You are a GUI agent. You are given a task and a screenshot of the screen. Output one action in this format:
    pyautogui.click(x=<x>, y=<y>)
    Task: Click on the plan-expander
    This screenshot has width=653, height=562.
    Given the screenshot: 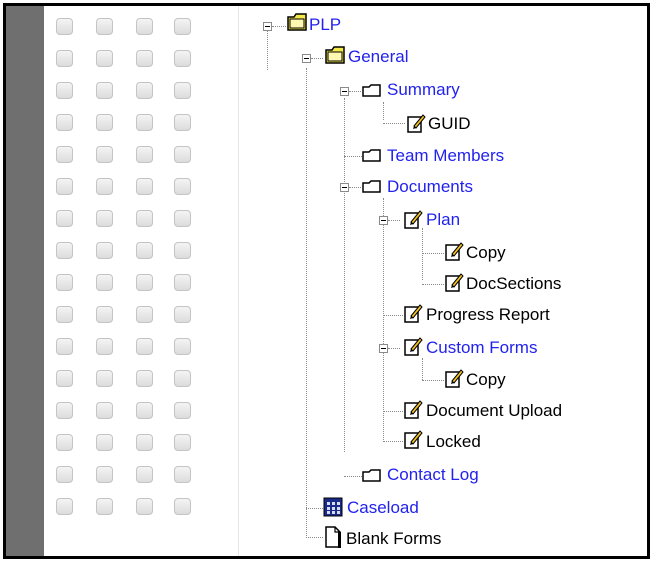 What is the action you would take?
    pyautogui.click(x=383, y=220)
    